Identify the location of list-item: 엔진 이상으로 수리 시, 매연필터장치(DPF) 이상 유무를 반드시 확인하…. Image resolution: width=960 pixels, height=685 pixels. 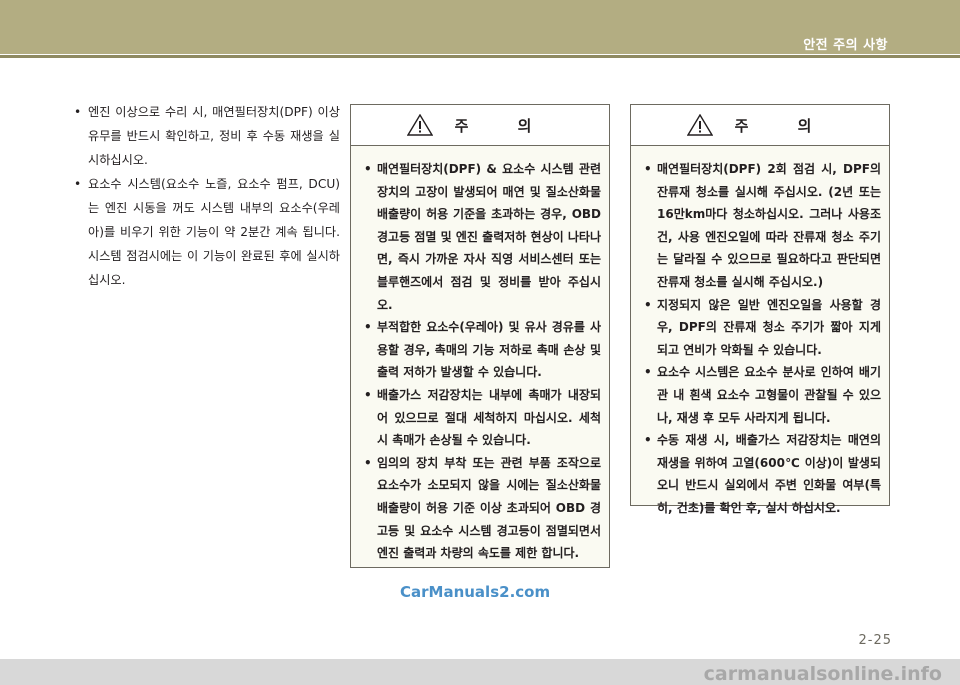
(205, 136).